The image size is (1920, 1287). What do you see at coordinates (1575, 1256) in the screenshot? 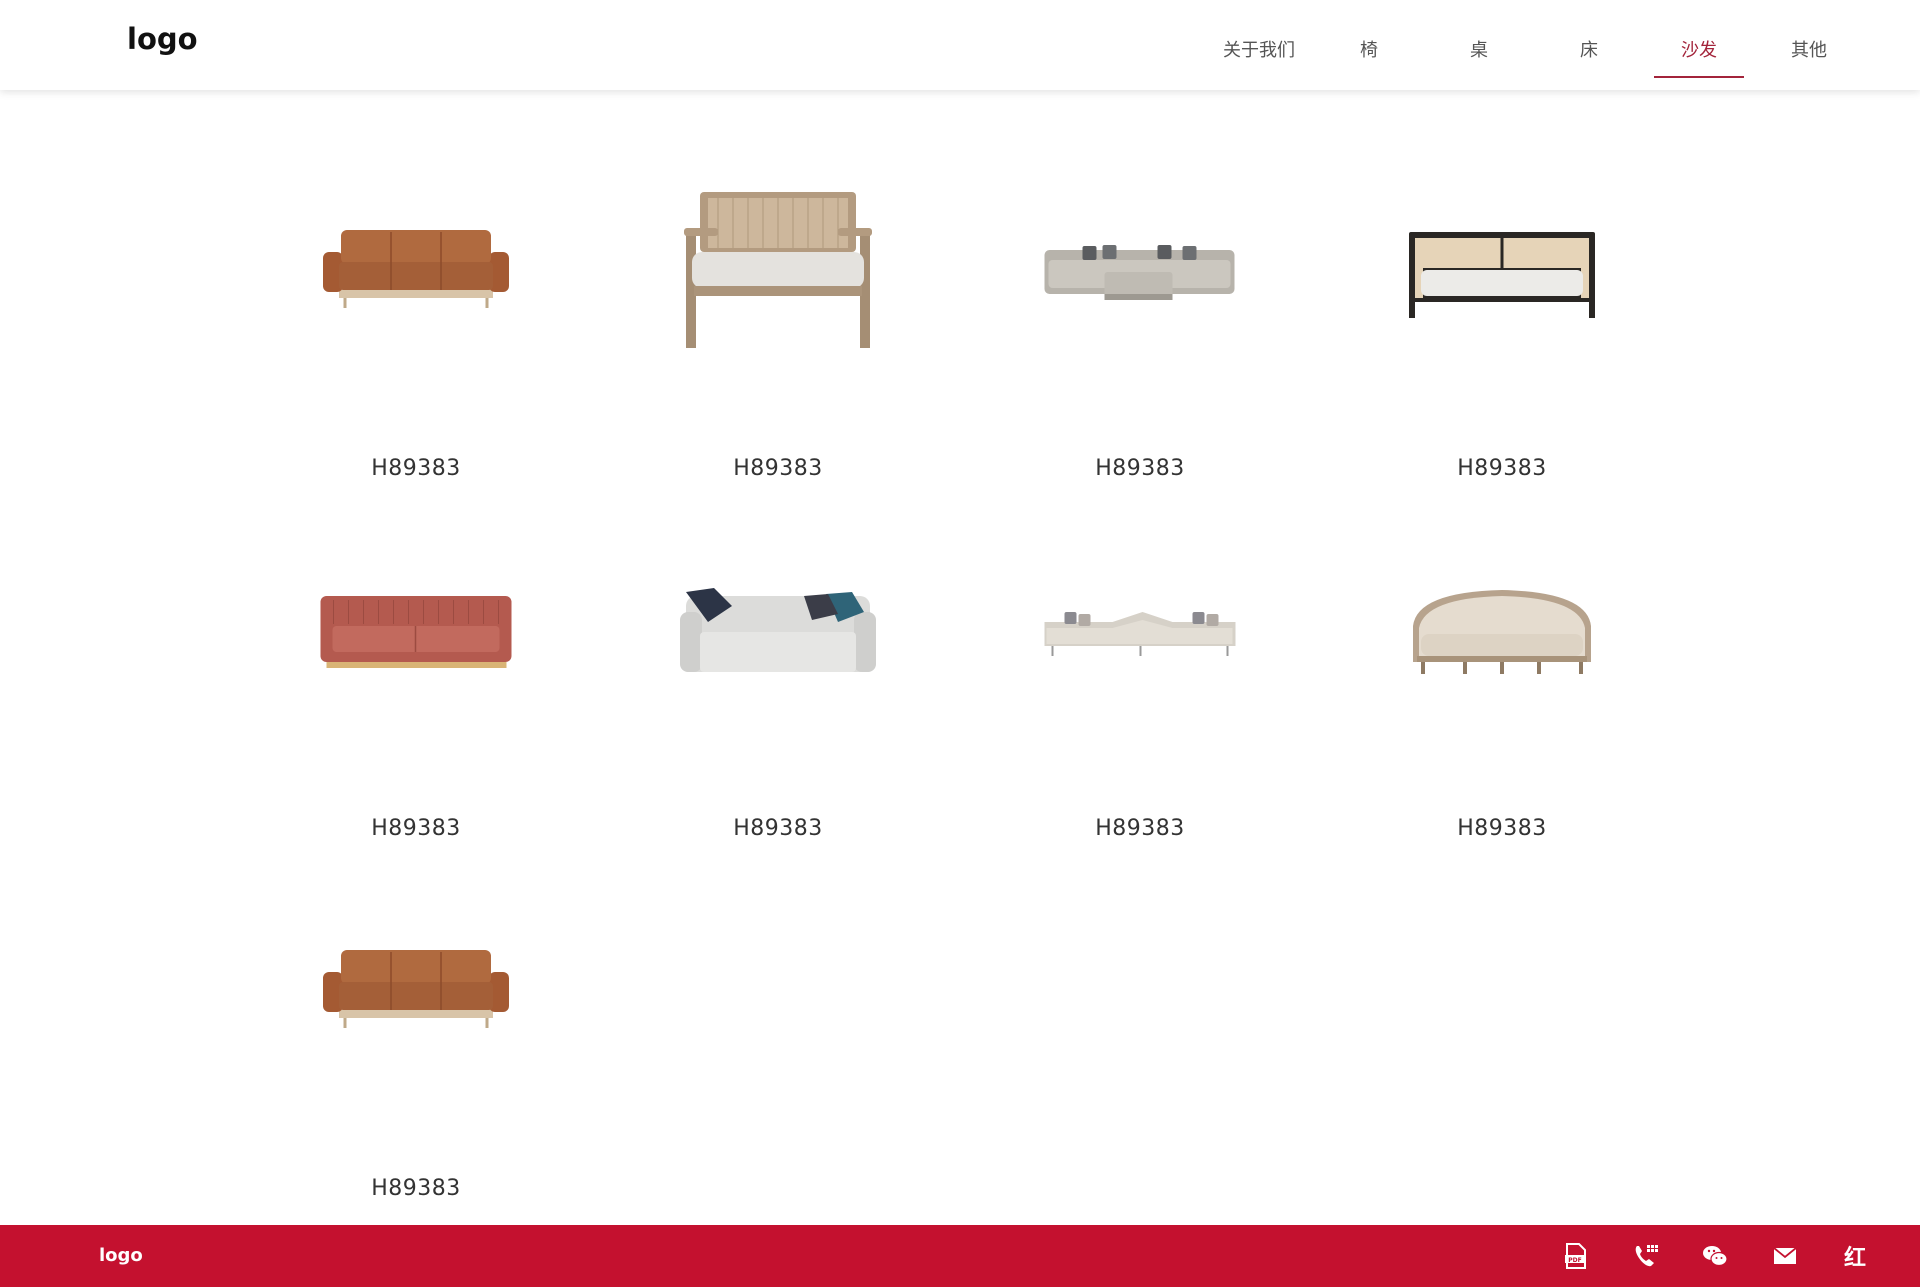
I see `pdf-icon: PDF` at bounding box center [1575, 1256].